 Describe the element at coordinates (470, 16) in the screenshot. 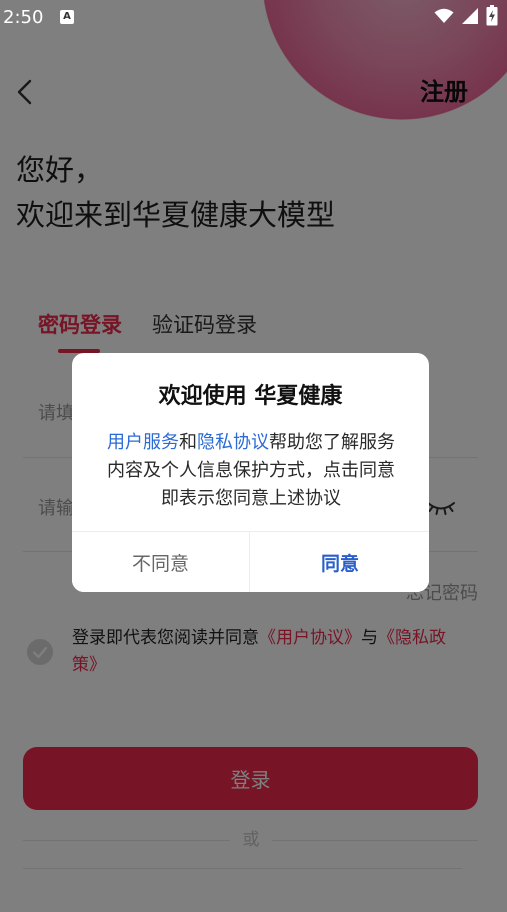

I see `signal-icon` at that location.